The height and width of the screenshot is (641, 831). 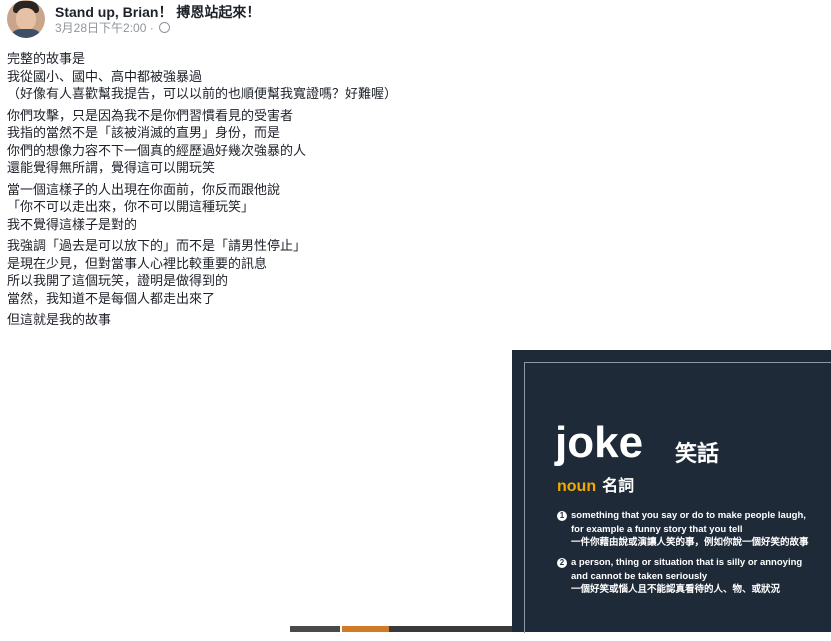 I want to click on post-line: （好像有人喜歡幫我提告，可以以前的也順便幫我寬證嗎？好難喔）, so click(x=202, y=93).